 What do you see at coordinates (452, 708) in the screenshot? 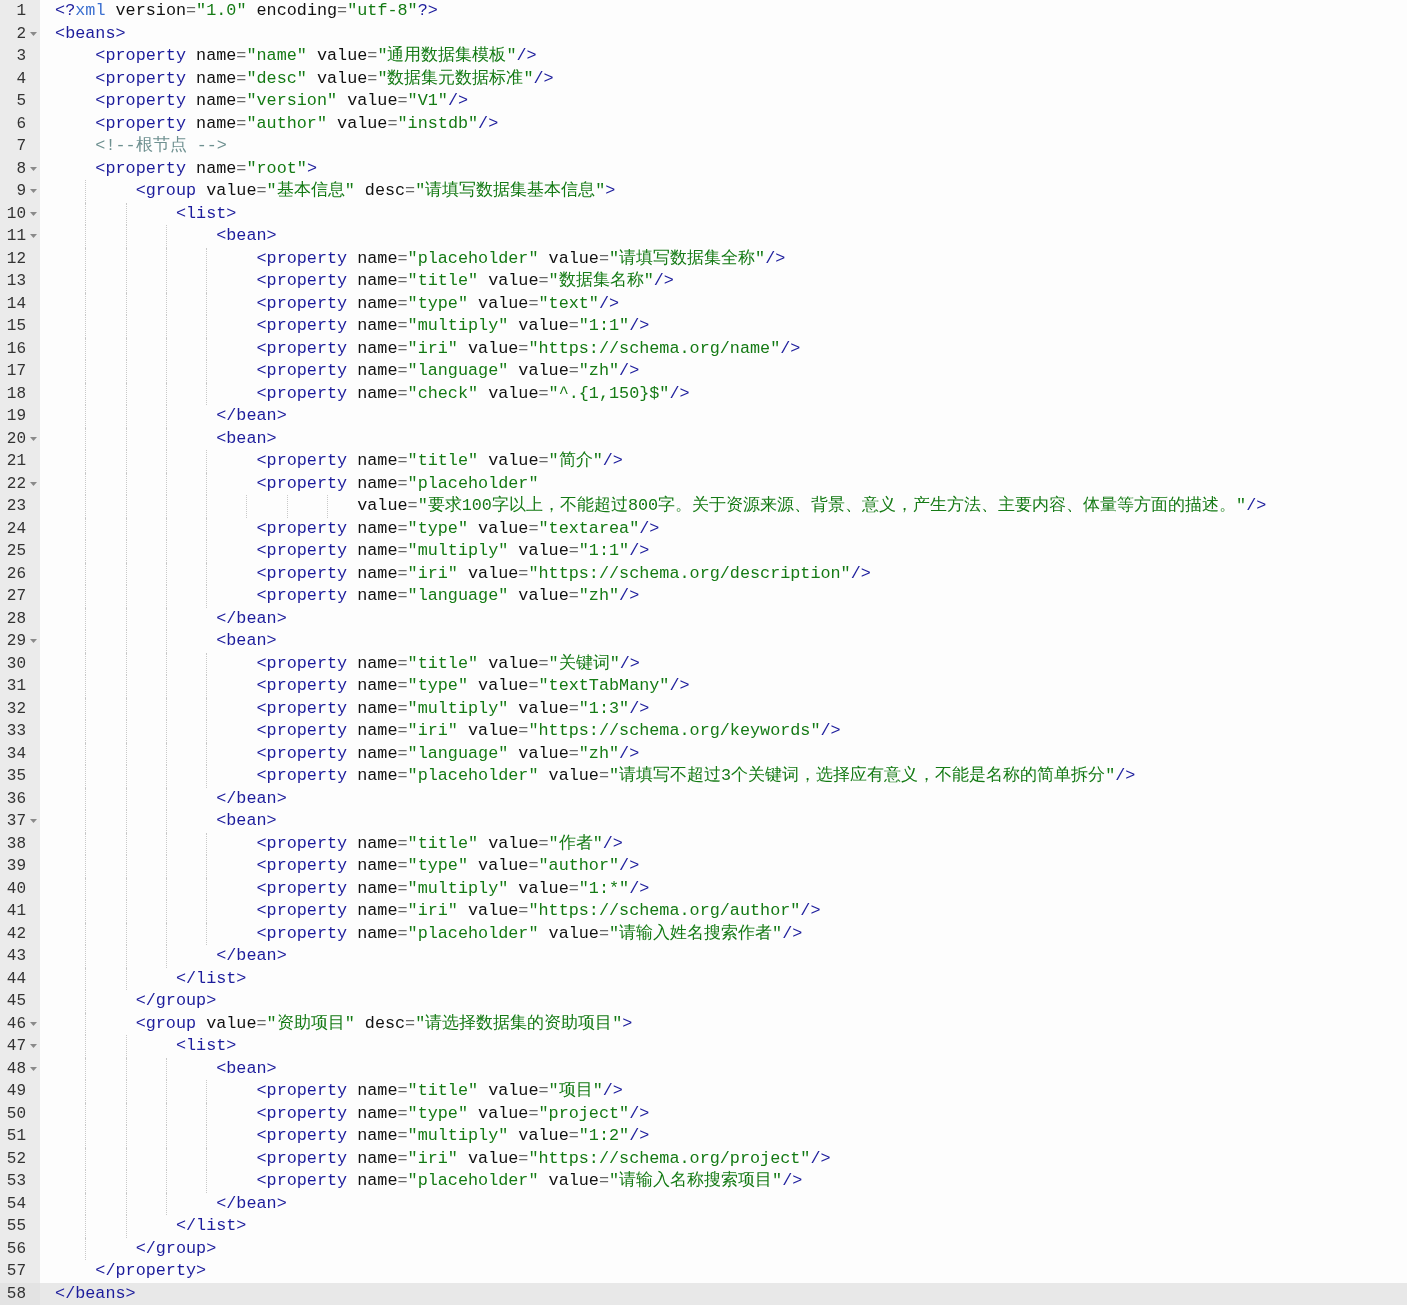
I see `code-line: <property name="multiply" value="1:3"/>` at bounding box center [452, 708].